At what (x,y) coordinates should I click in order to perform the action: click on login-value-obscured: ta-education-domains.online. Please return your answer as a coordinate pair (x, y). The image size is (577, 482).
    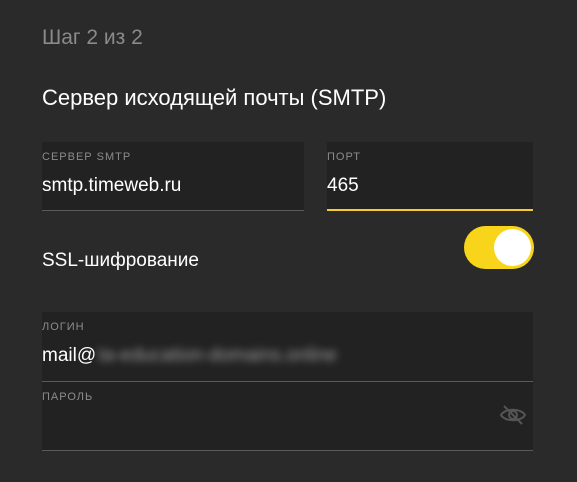
    Looking at the image, I should click on (217, 355).